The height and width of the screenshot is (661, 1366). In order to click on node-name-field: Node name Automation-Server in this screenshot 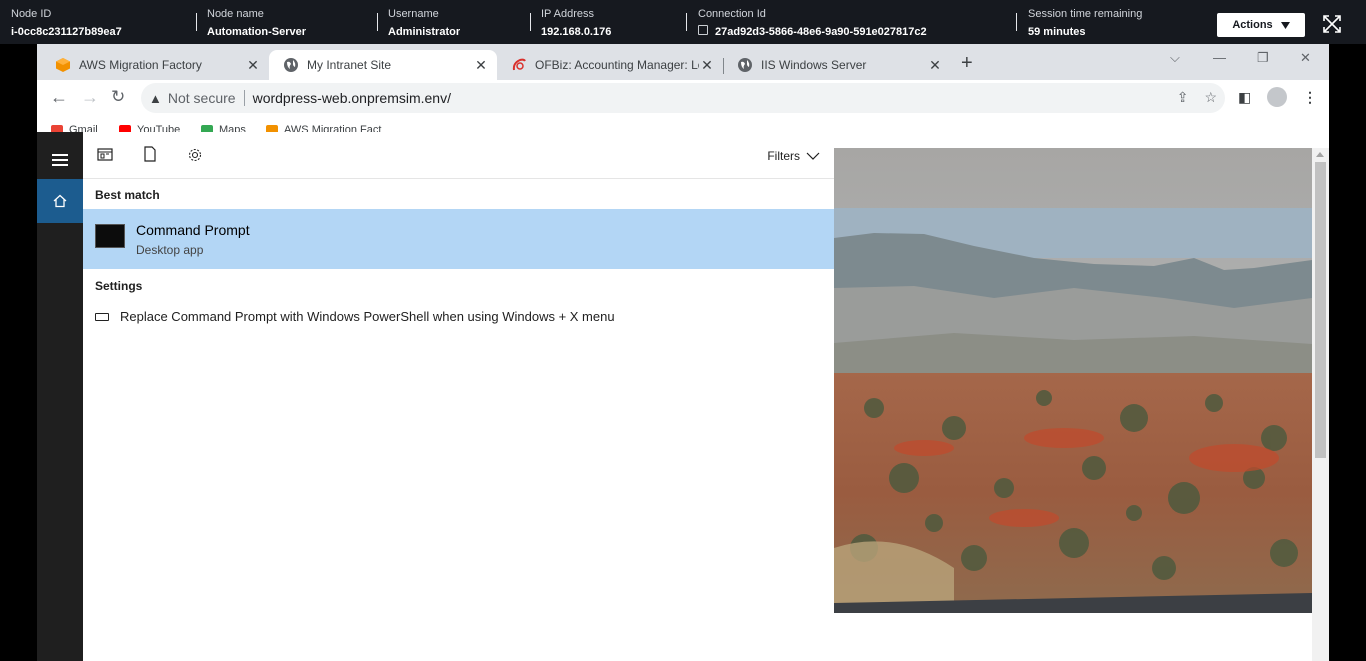, I will do `click(256, 23)`.